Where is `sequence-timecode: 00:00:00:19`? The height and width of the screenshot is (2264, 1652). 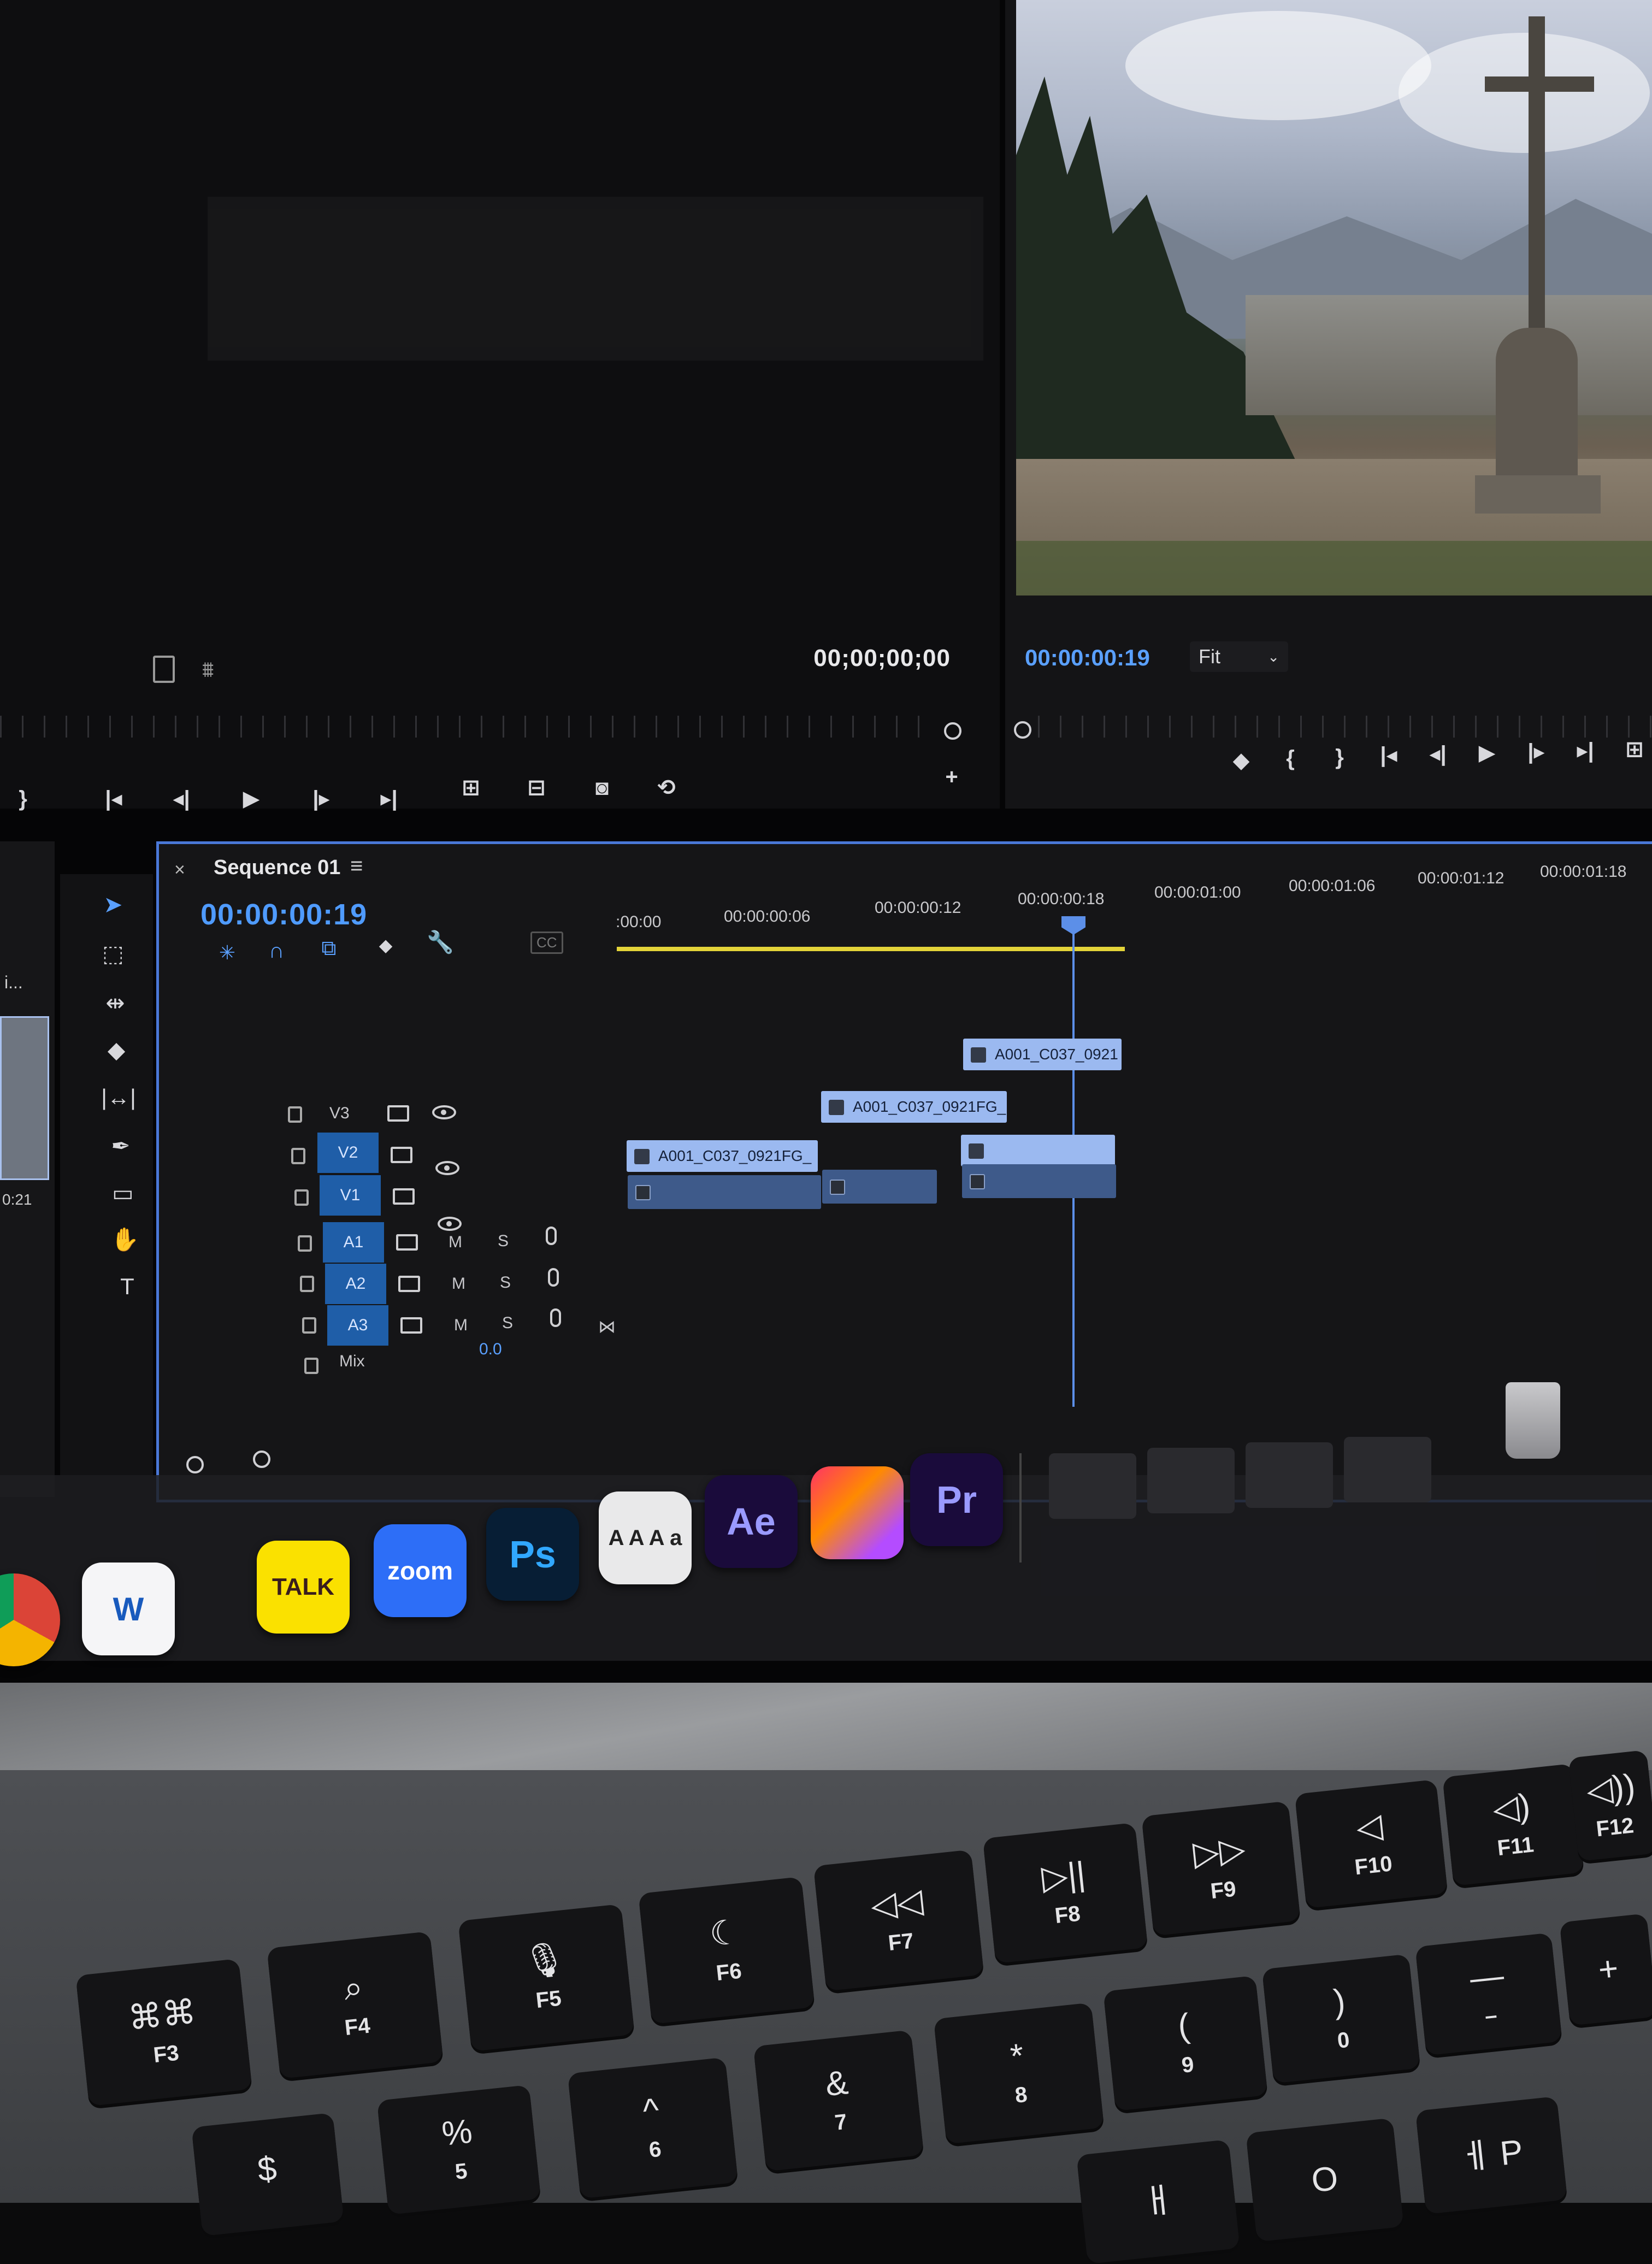 sequence-timecode: 00:00:00:19 is located at coordinates (283, 914).